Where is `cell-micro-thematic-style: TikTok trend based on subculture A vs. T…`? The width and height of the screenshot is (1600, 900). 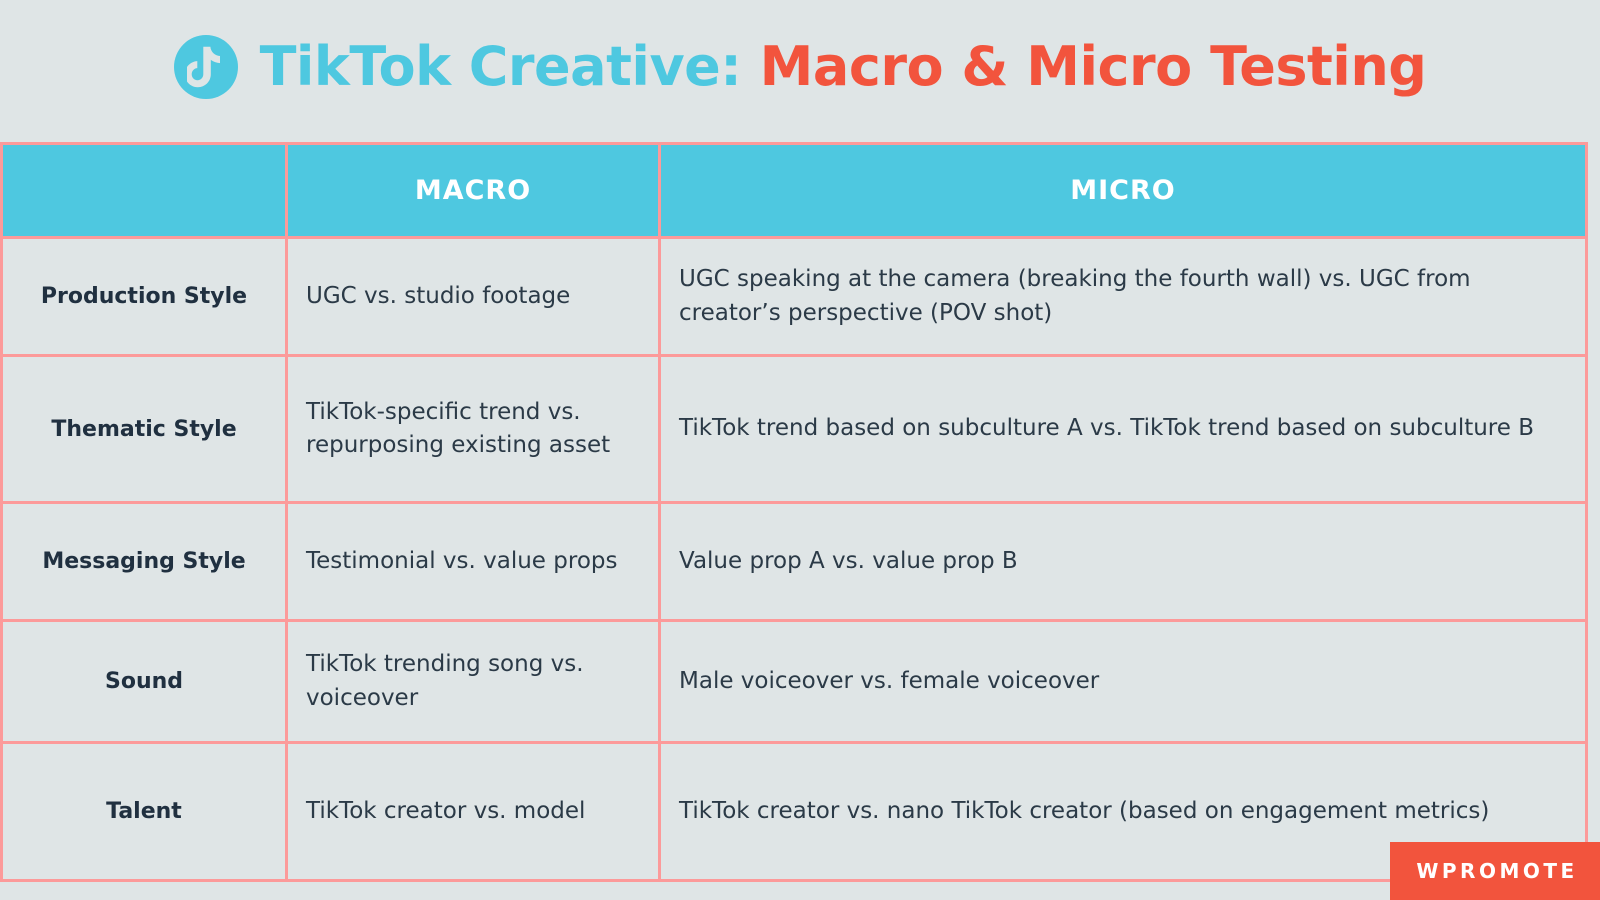
cell-micro-thematic-style: TikTok trend based on subculture A vs. T… is located at coordinates (1123, 429).